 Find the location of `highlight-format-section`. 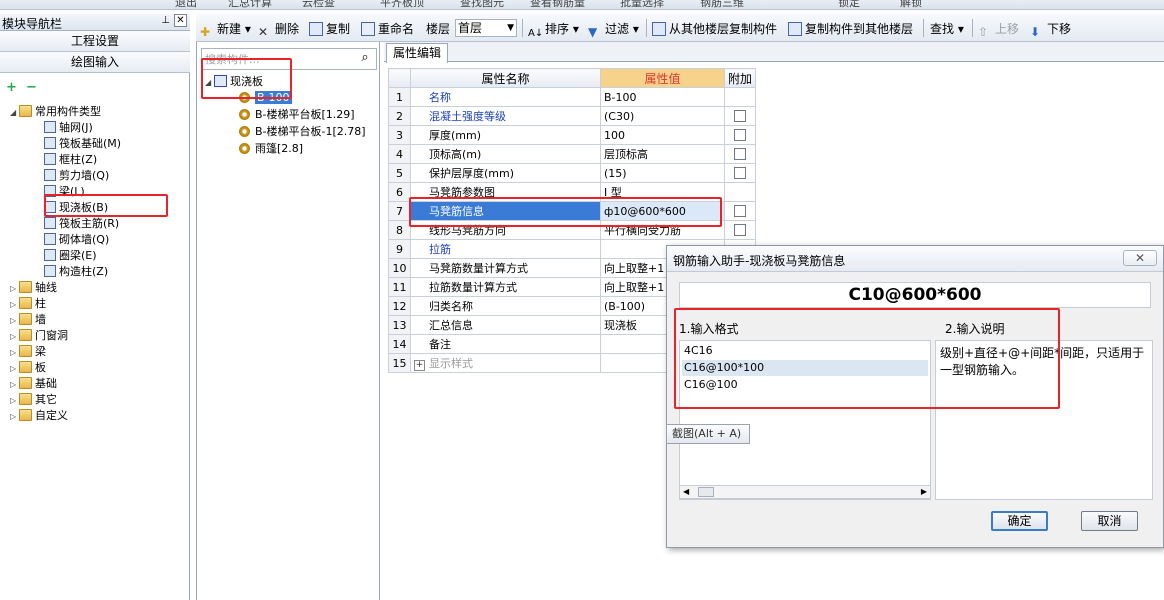

highlight-format-section is located at coordinates (867, 358).